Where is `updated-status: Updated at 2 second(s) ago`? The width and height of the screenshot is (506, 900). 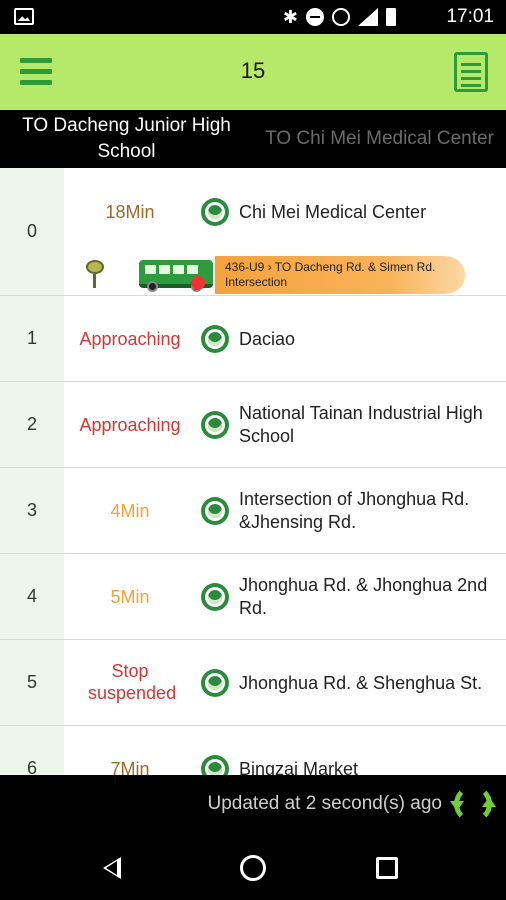
updated-status: Updated at 2 second(s) ago is located at coordinates (325, 803).